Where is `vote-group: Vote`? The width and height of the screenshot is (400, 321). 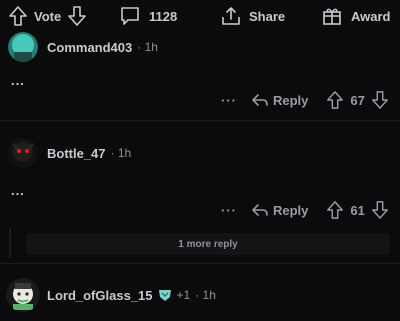 vote-group: Vote is located at coordinates (47, 16).